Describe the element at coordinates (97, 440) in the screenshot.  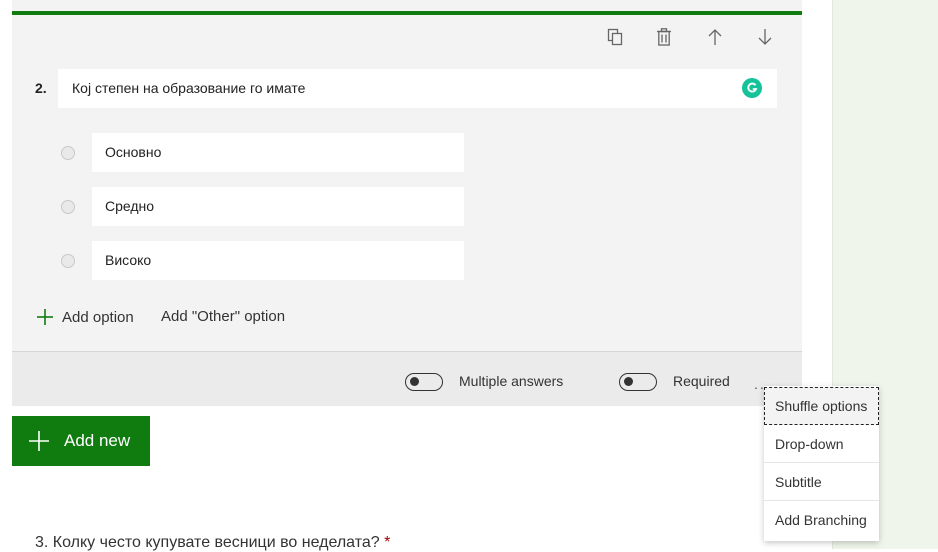
I see `add-new-label: Add new` at that location.